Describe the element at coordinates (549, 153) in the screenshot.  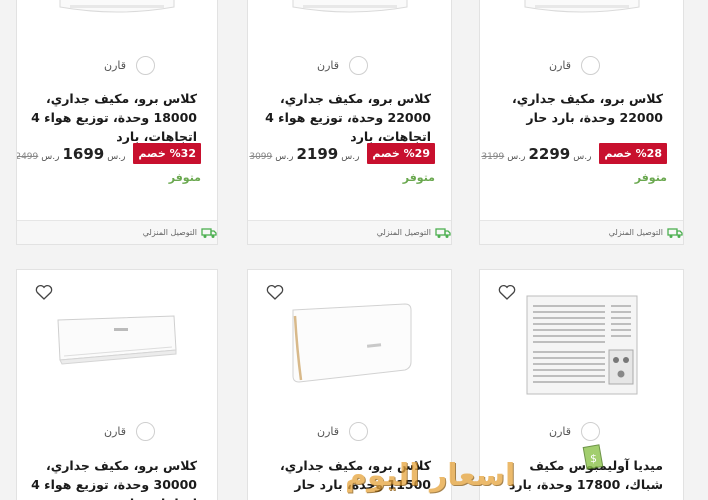
I see `current-price: 2299` at that location.